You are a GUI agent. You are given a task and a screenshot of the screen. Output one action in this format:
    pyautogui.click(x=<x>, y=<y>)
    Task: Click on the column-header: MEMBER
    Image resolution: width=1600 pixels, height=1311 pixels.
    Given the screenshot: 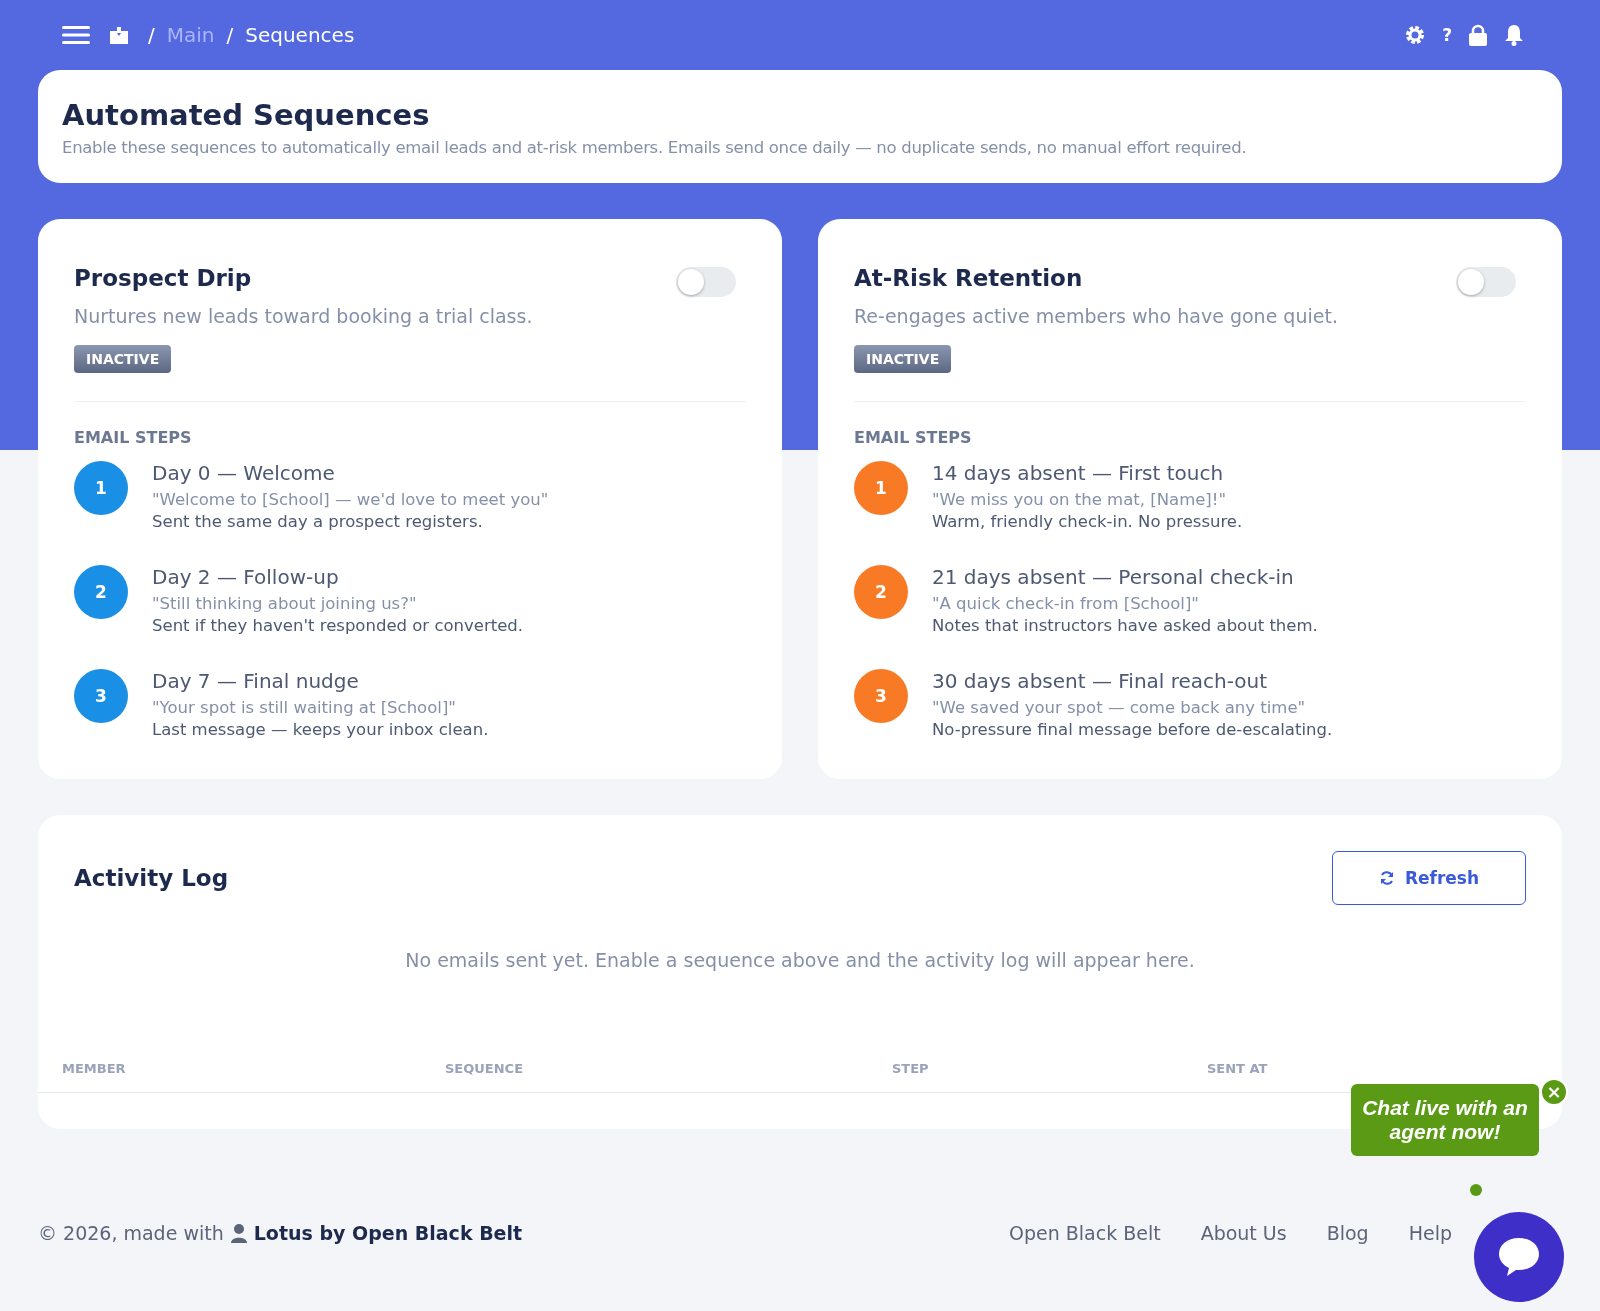 What is the action you would take?
    pyautogui.click(x=94, y=1068)
    